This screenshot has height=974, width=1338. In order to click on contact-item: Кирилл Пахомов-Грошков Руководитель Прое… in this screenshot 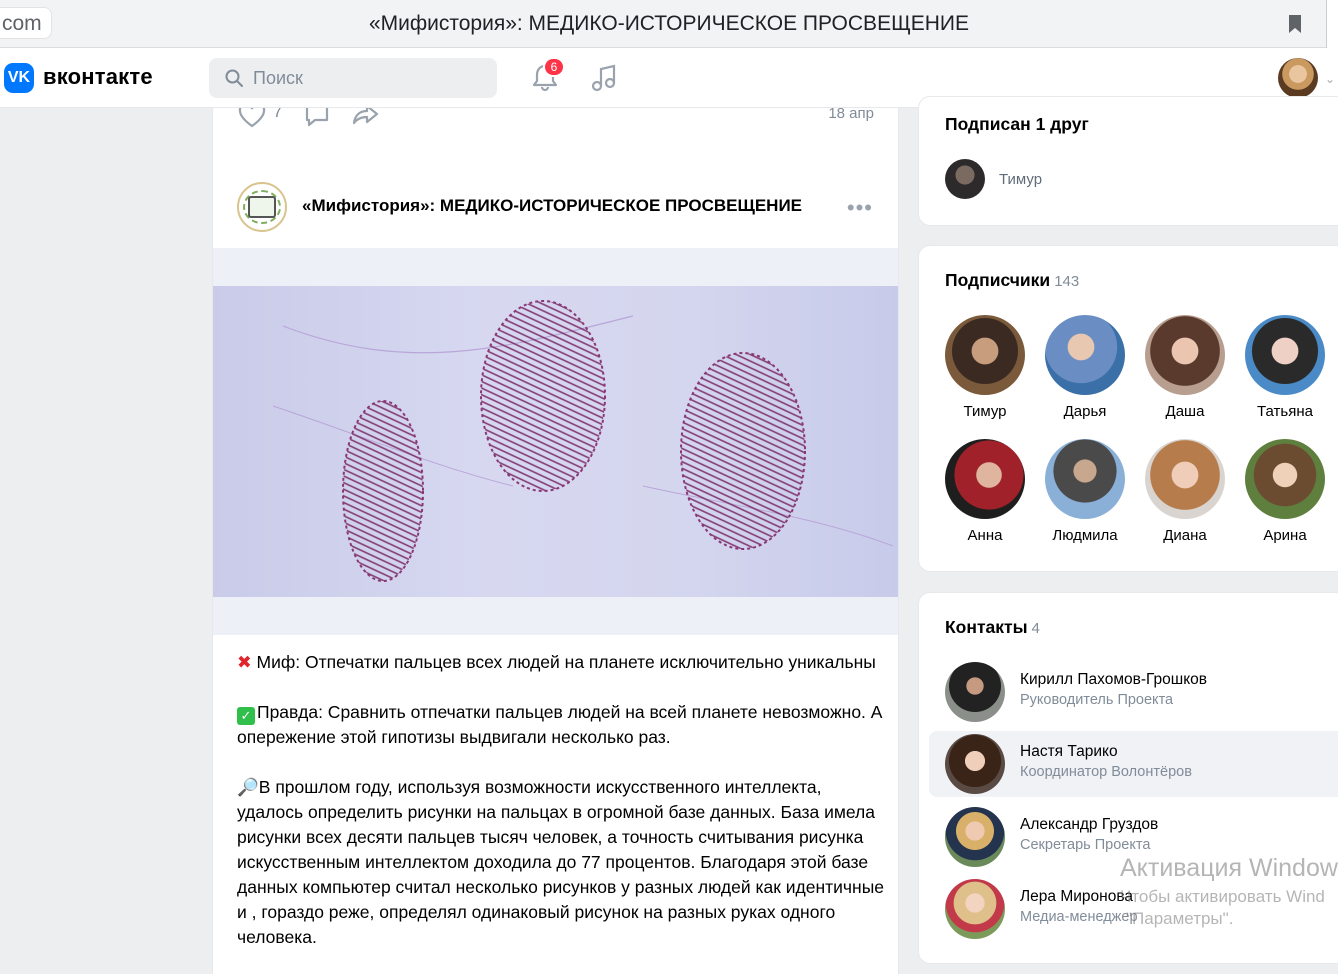, I will do `click(1133, 692)`.